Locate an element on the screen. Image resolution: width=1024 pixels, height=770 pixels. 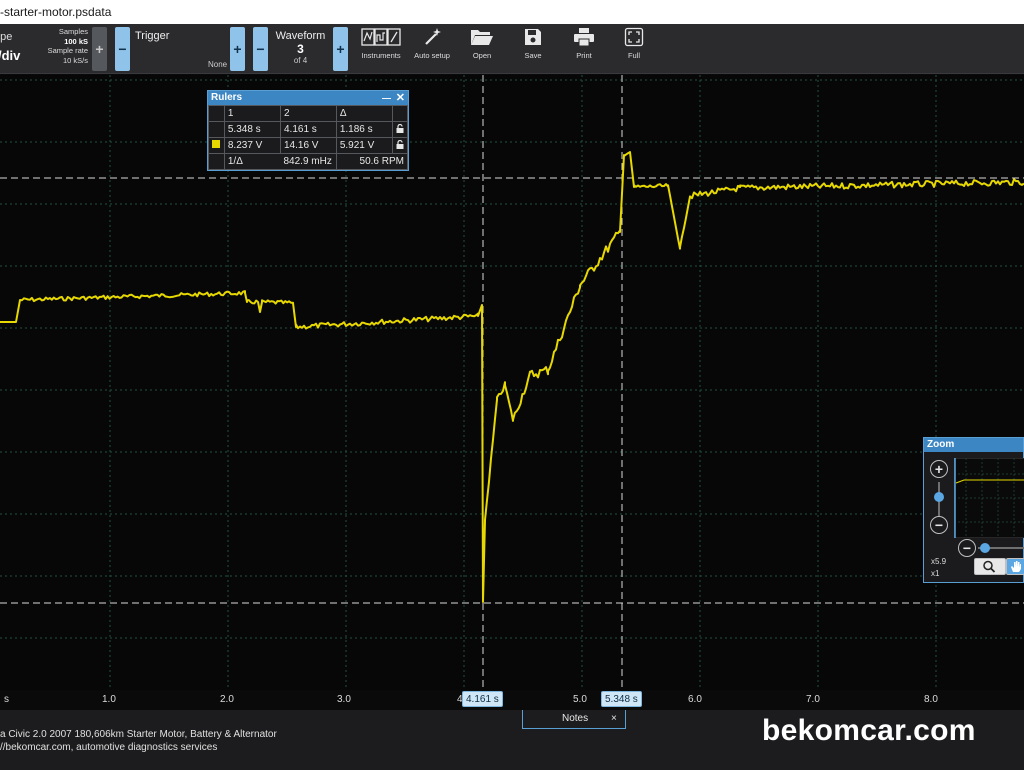
pan-tool-button is located at coordinates (1015, 566).